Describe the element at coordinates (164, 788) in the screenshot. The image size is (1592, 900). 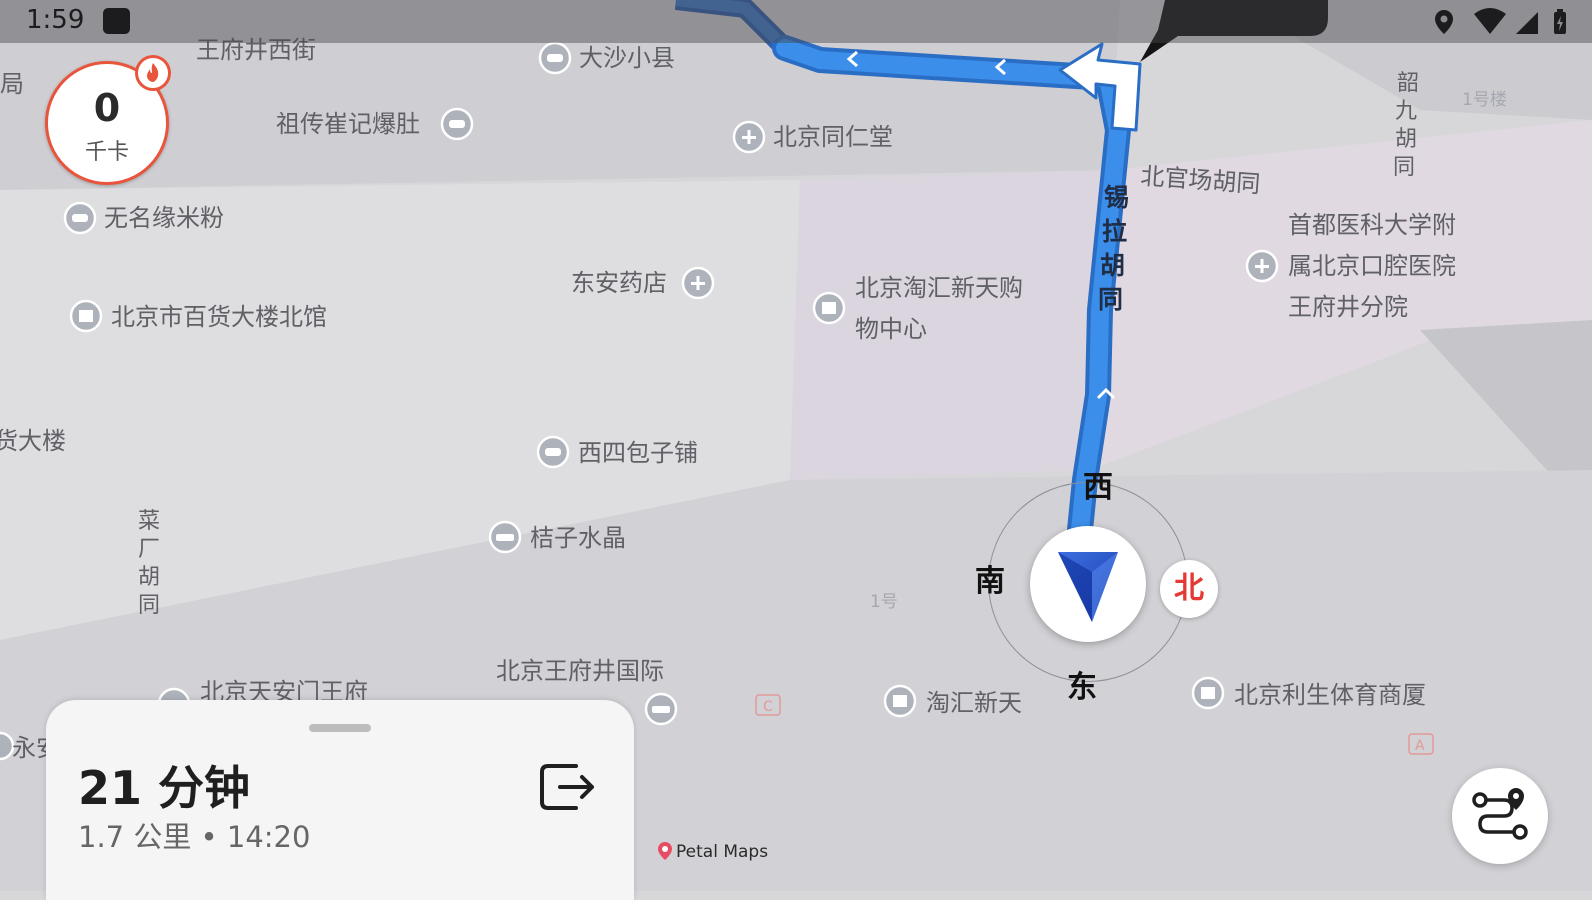
I see `eta-duration: 21 分钟` at that location.